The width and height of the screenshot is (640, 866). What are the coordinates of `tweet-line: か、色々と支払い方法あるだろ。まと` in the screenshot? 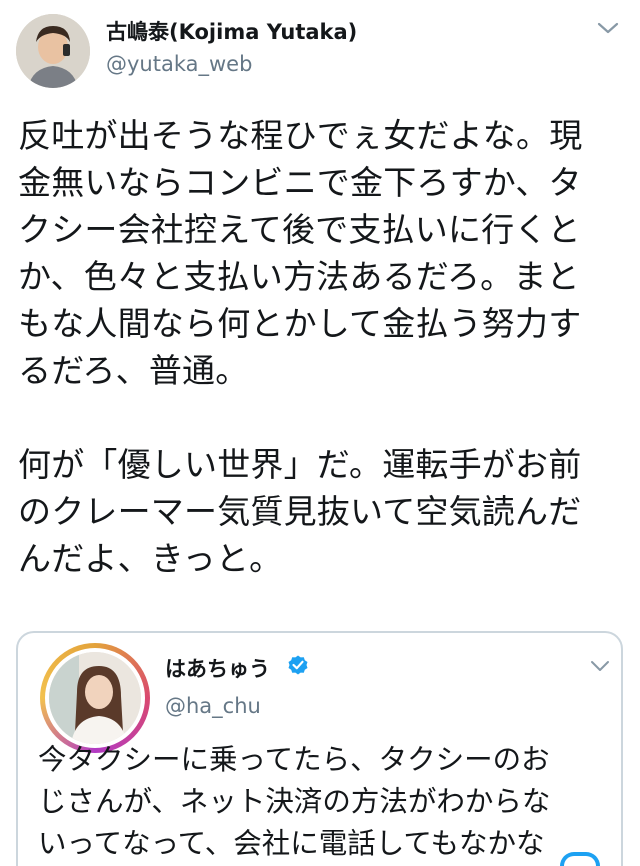 It's located at (299, 276).